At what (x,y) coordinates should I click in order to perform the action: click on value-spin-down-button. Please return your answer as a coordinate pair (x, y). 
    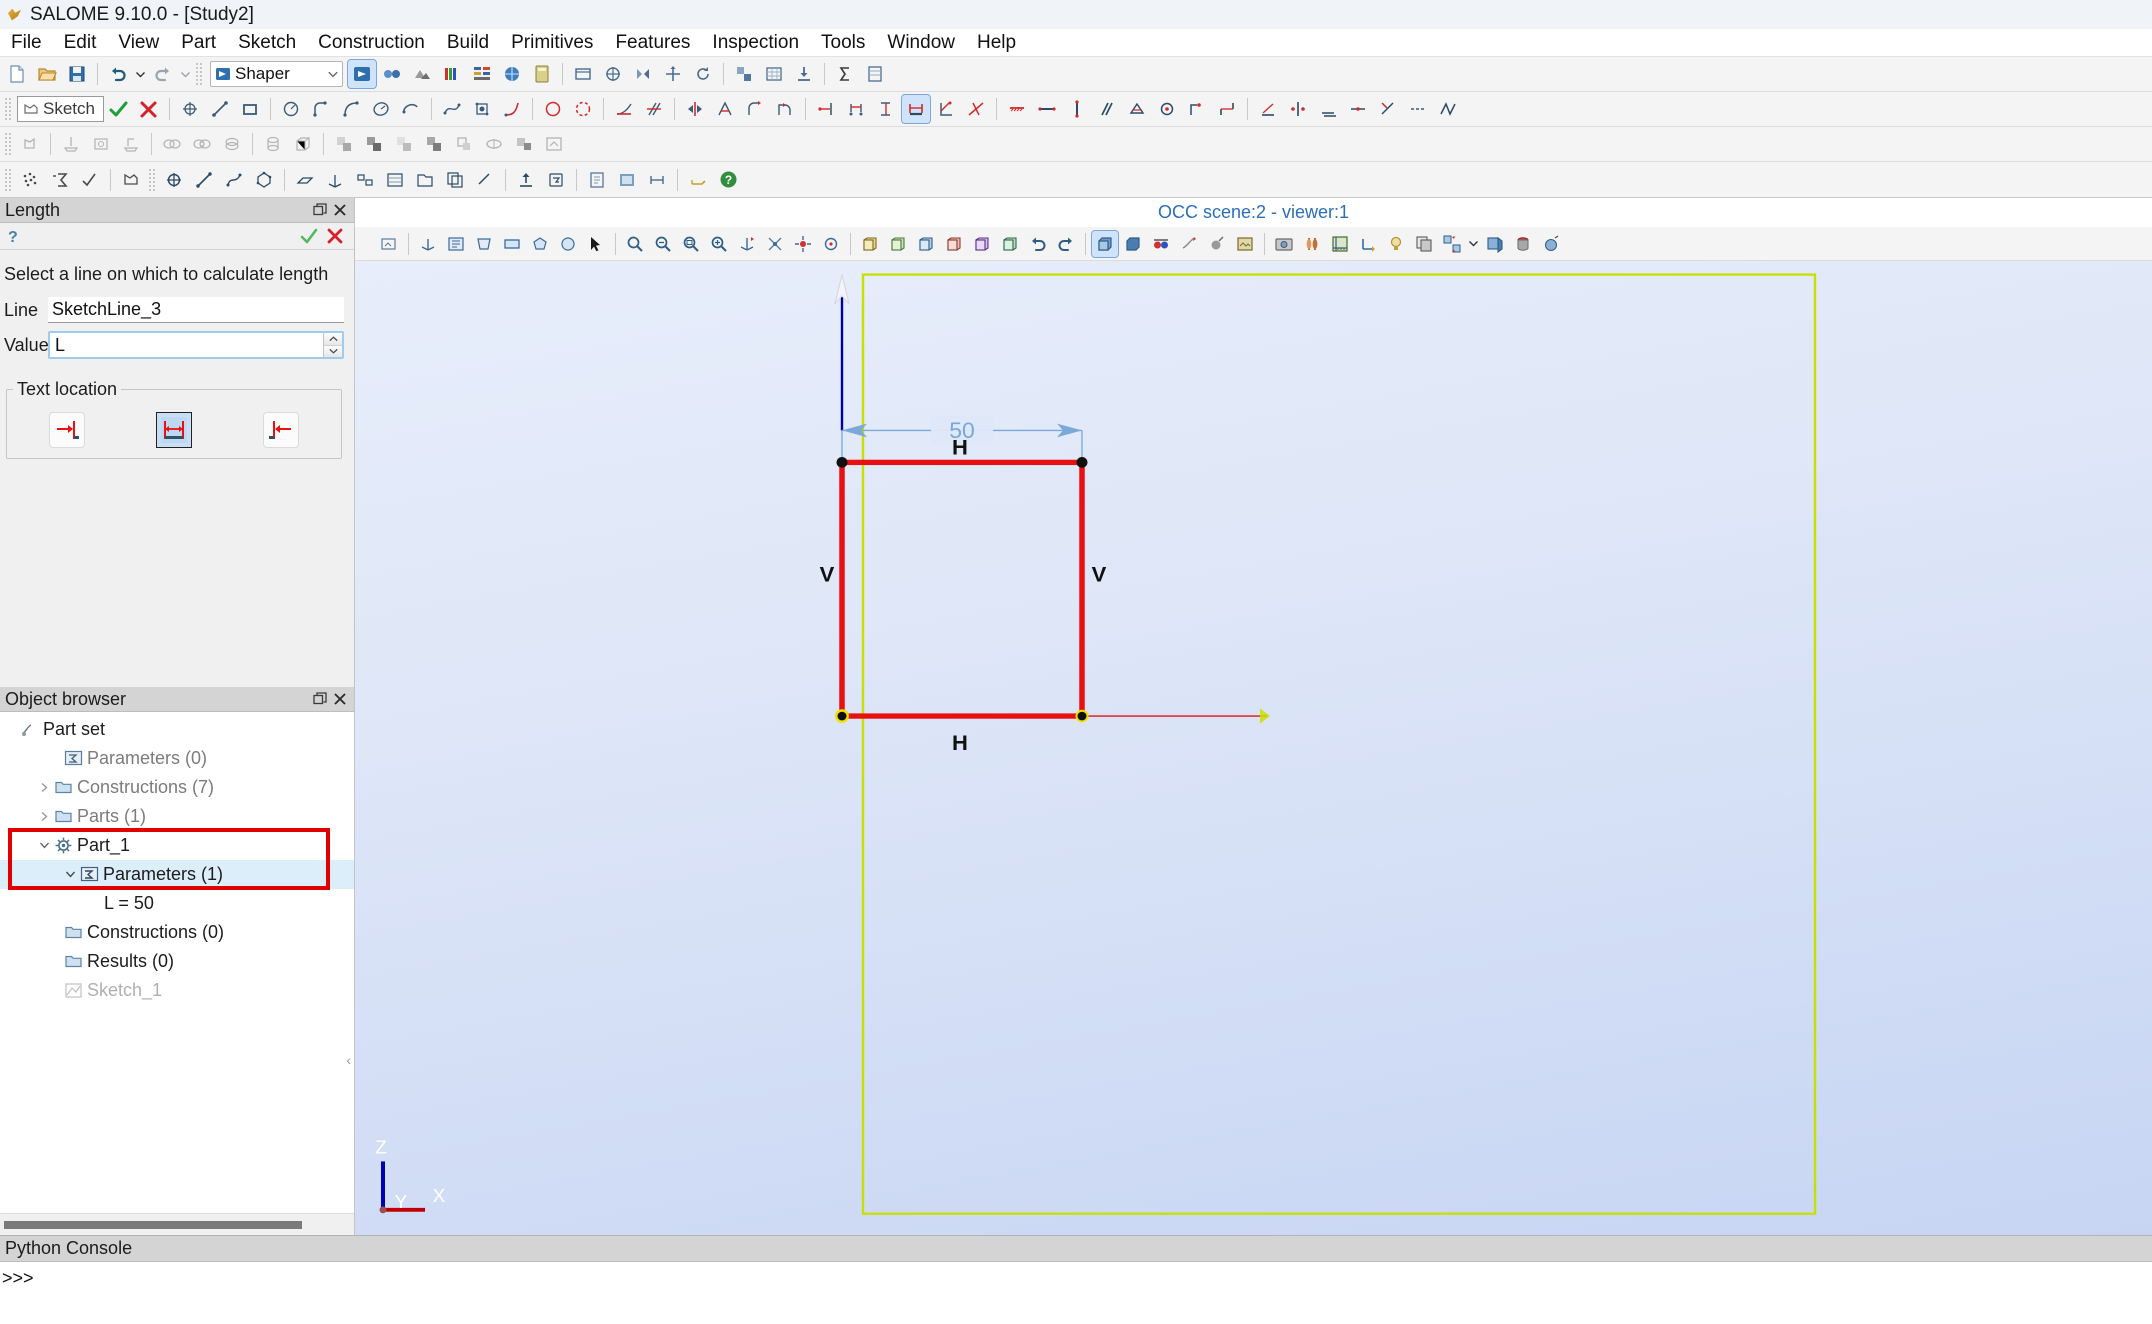
    Looking at the image, I should click on (333, 351).